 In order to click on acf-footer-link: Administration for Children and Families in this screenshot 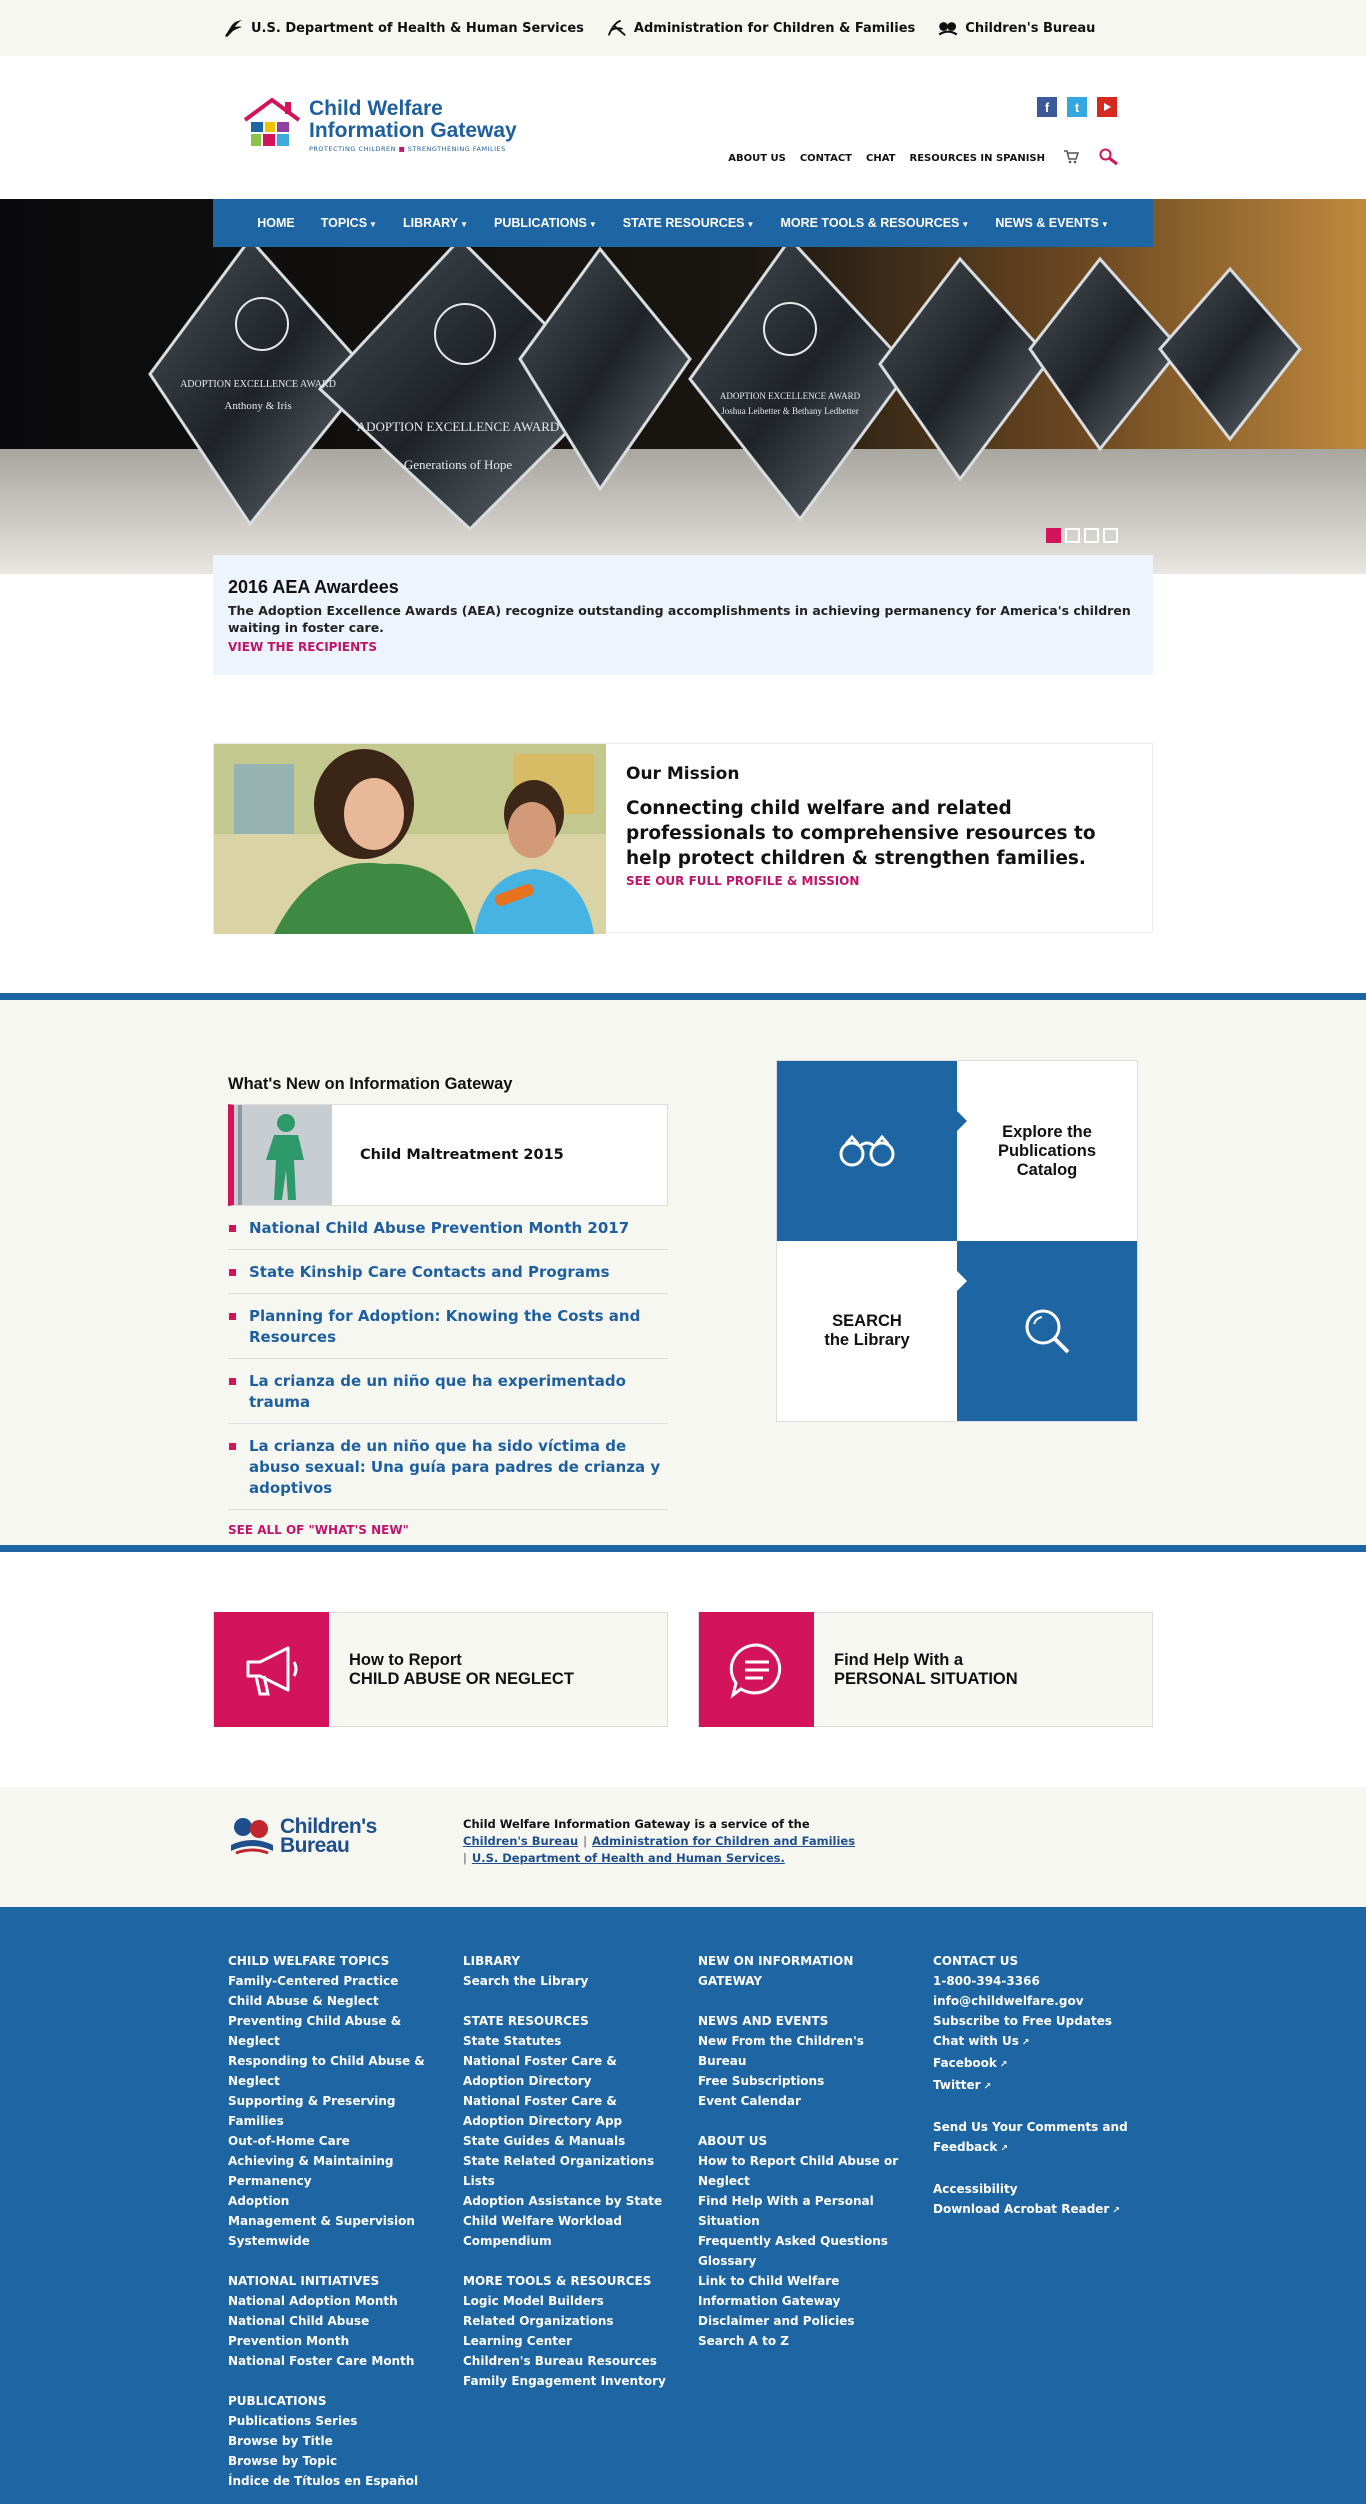, I will do `click(723, 1841)`.